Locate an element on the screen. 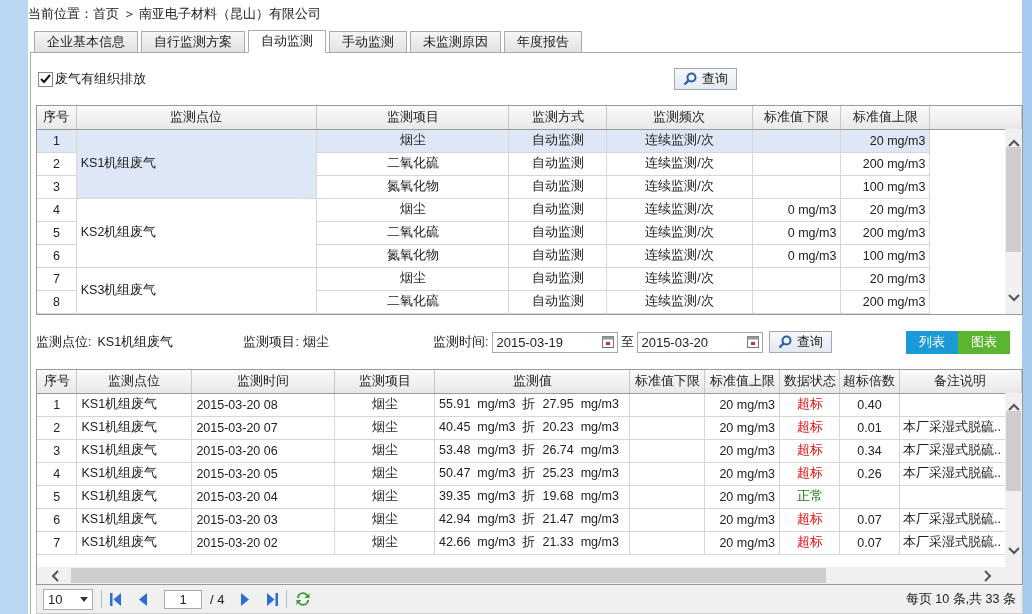  table-cell: KS3机组废气 is located at coordinates (196, 290).